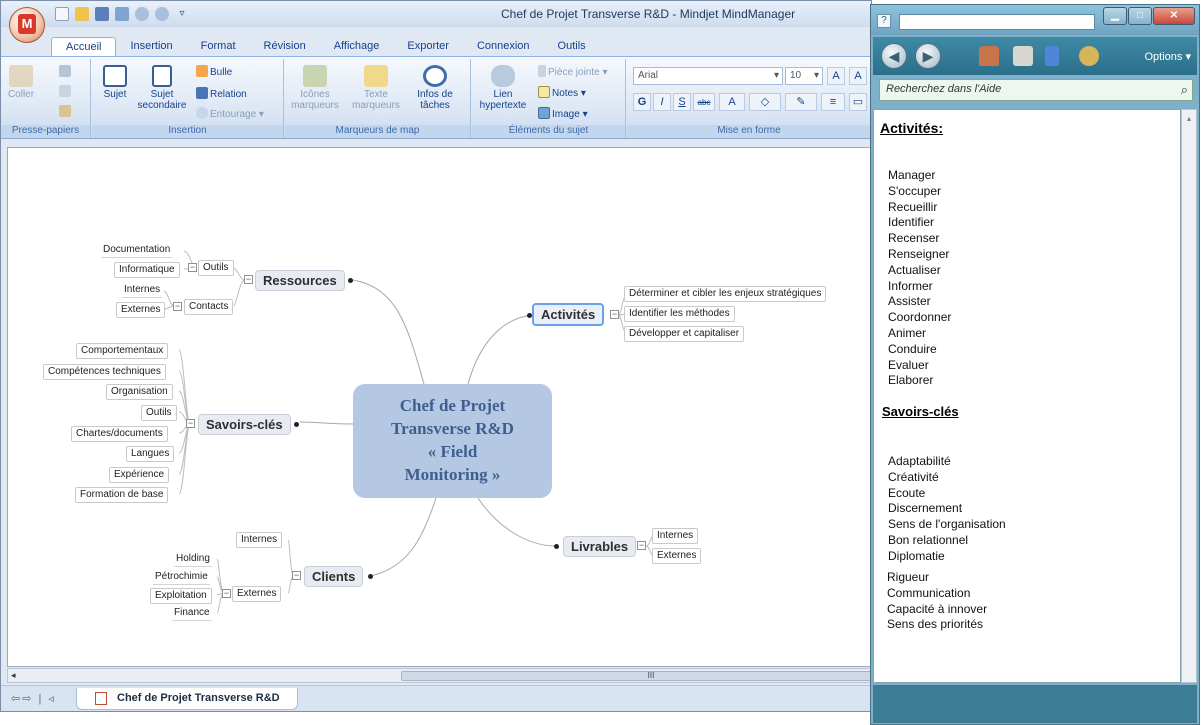 Image resolution: width=1201 pixels, height=725 pixels. Describe the element at coordinates (563, 113) in the screenshot. I see `image-button: Image ▾` at that location.